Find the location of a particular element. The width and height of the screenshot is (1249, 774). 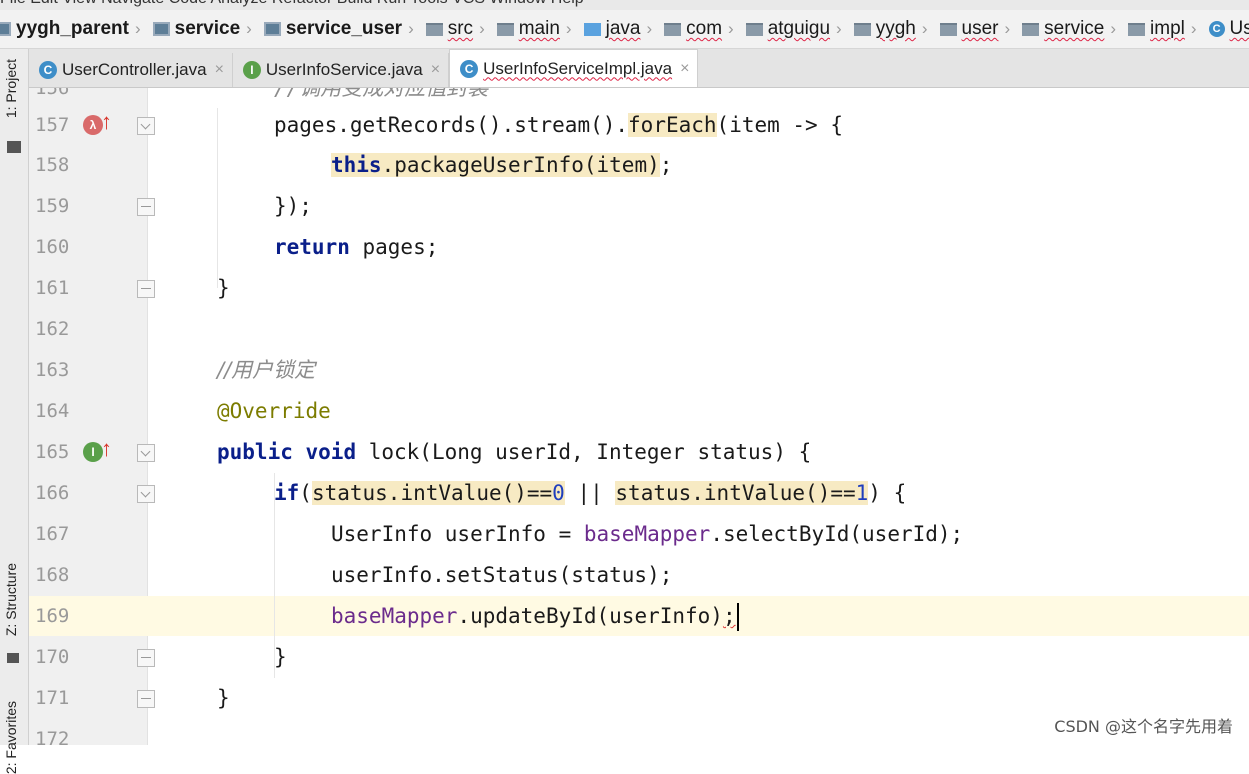

code-line-162: 162 is located at coordinates (639, 329).